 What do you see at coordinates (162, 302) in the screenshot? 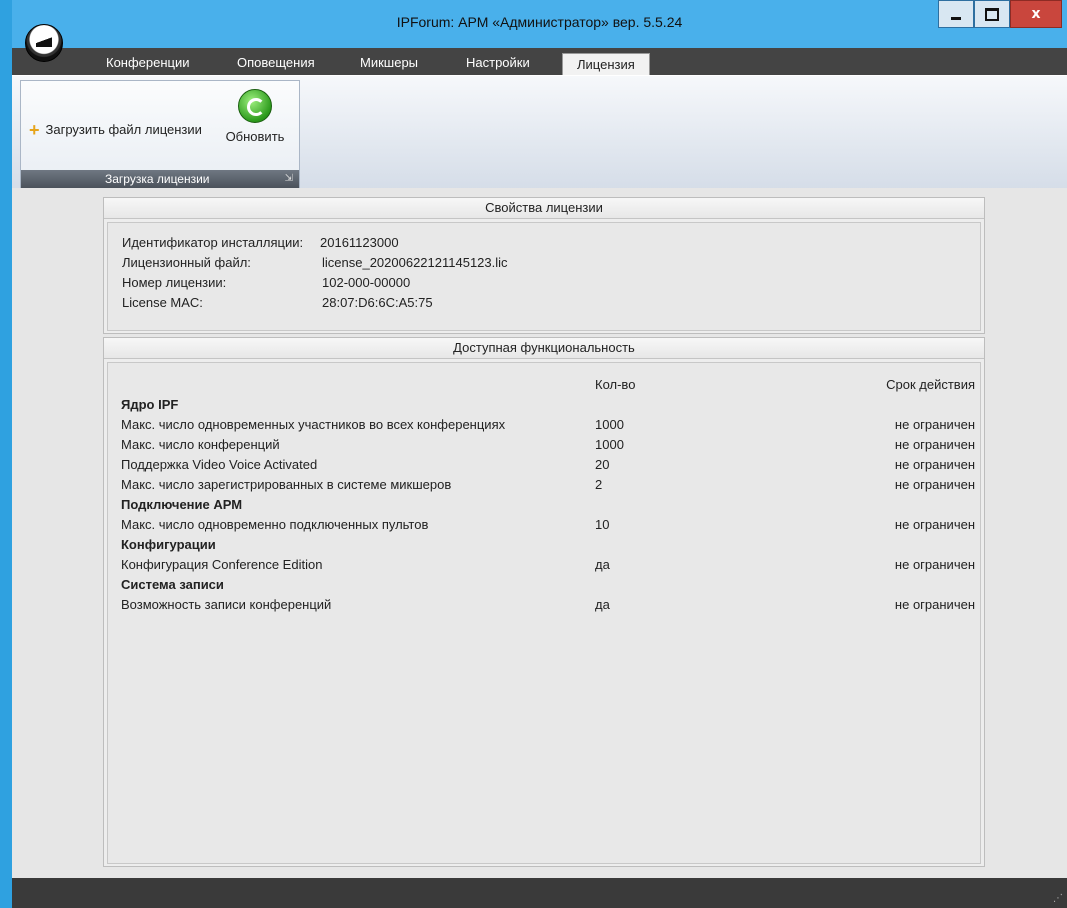
I see `prop-label: License MAC:` at bounding box center [162, 302].